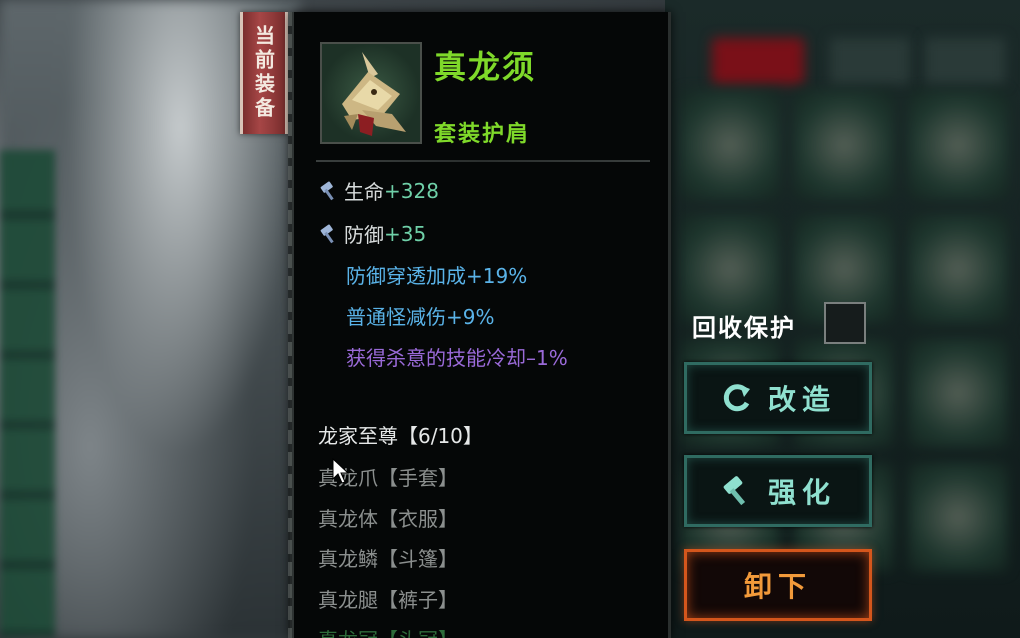  I want to click on enhance-button: 强化, so click(778, 491).